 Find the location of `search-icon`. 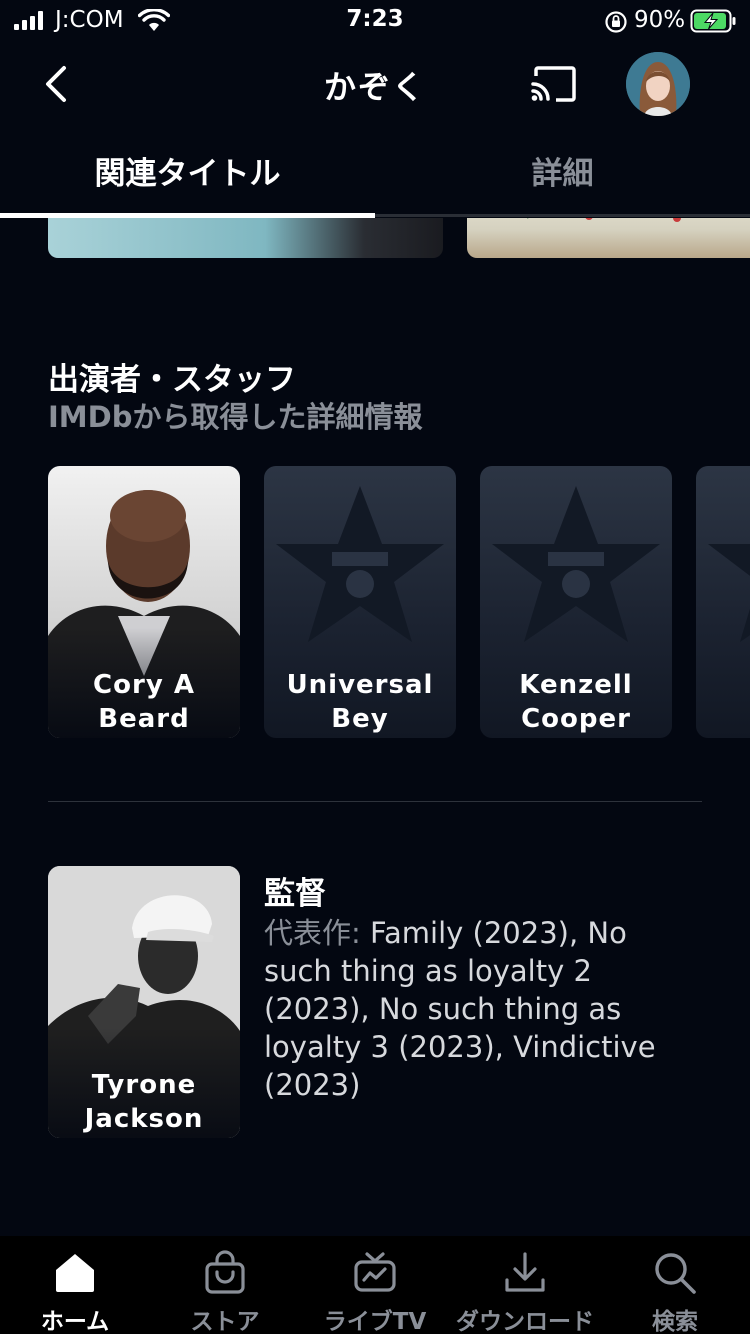

search-icon is located at coordinates (675, 1273).